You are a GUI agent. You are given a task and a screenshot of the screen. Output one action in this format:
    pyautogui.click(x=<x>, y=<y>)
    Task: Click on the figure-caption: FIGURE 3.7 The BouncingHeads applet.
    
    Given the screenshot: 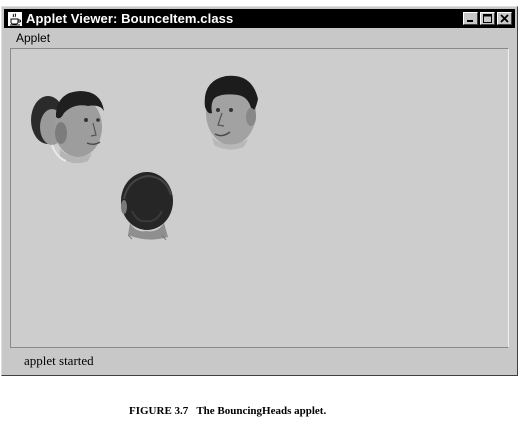 What is the action you would take?
    pyautogui.click(x=228, y=411)
    